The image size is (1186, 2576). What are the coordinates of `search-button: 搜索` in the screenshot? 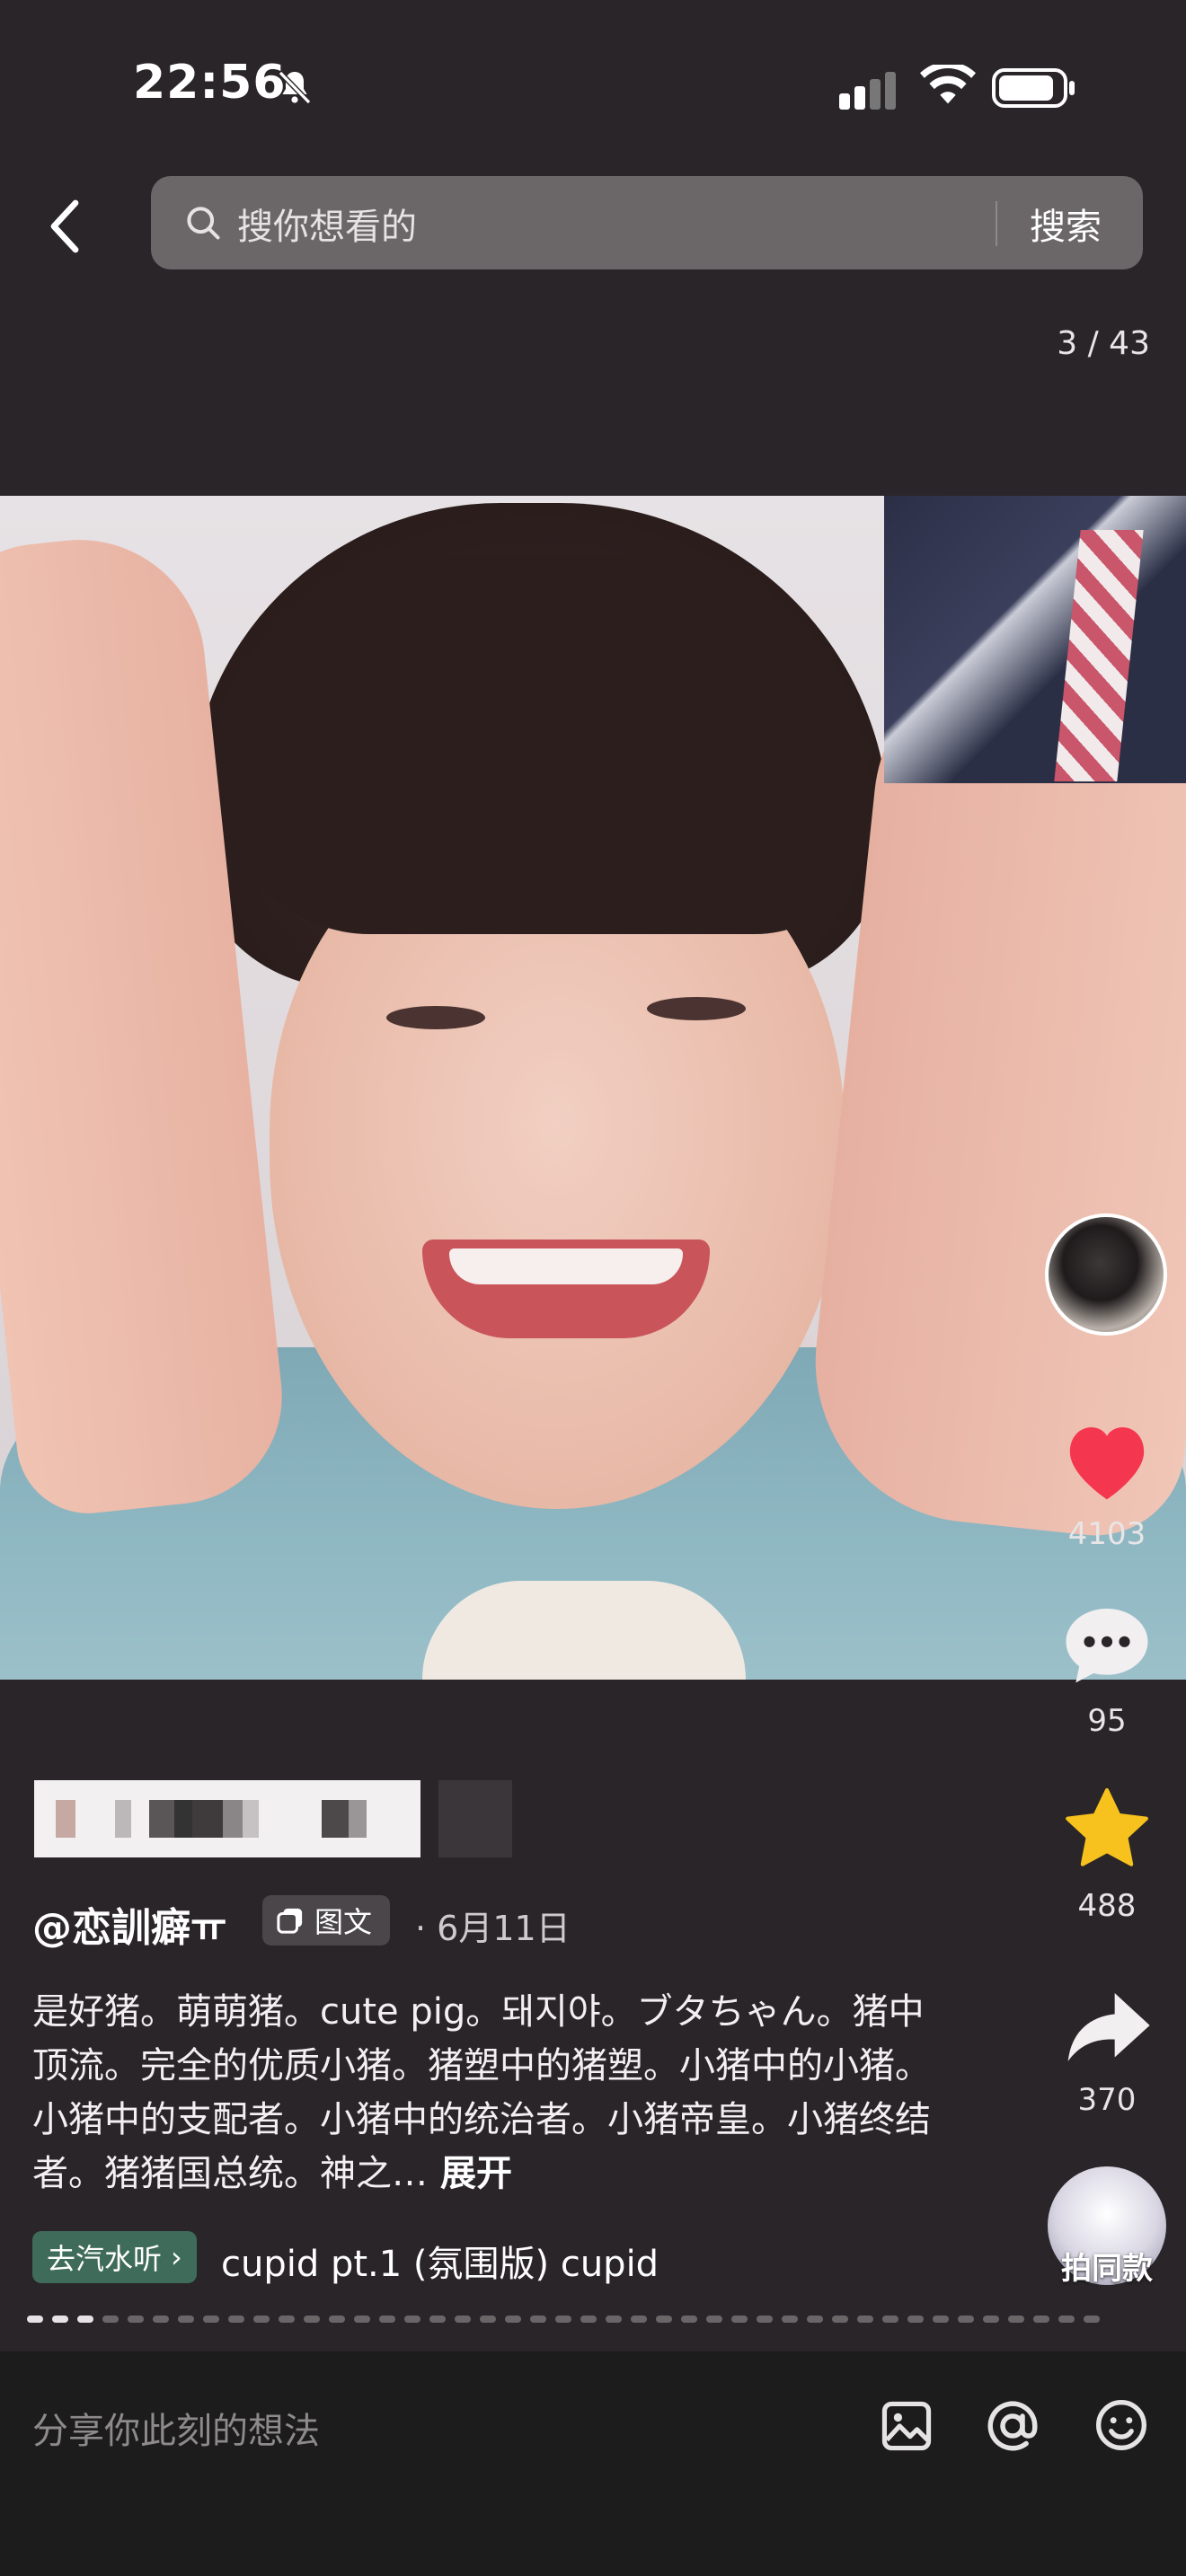 It's located at (1066, 224).